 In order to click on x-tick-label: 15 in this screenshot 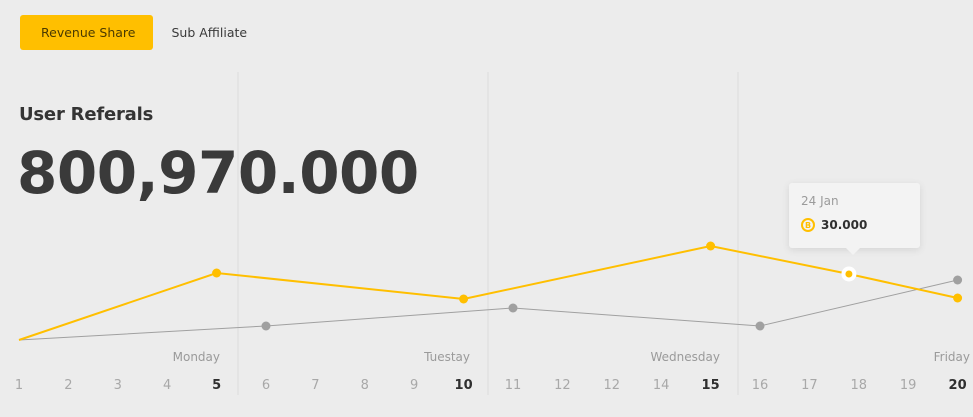, I will do `click(710, 385)`.